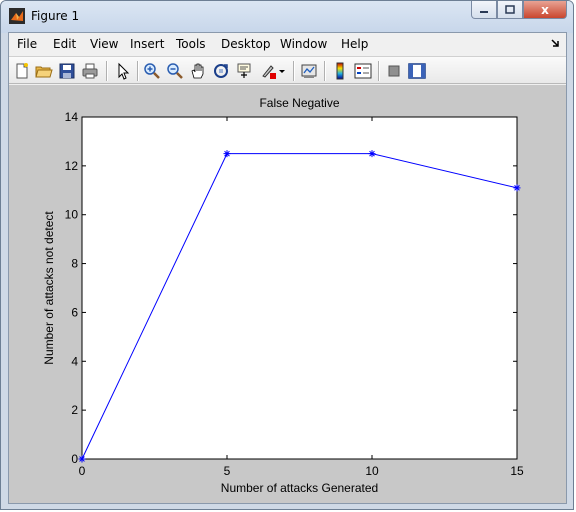 Image resolution: width=576 pixels, height=512 pixels. What do you see at coordinates (354, 44) in the screenshot?
I see `menu-help: Help` at bounding box center [354, 44].